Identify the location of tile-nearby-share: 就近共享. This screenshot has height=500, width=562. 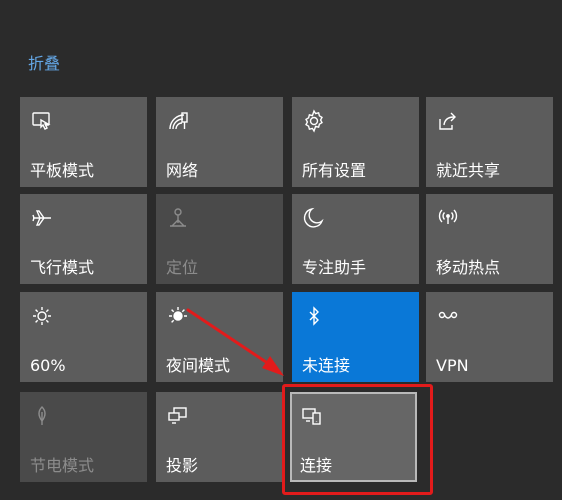
(489, 142).